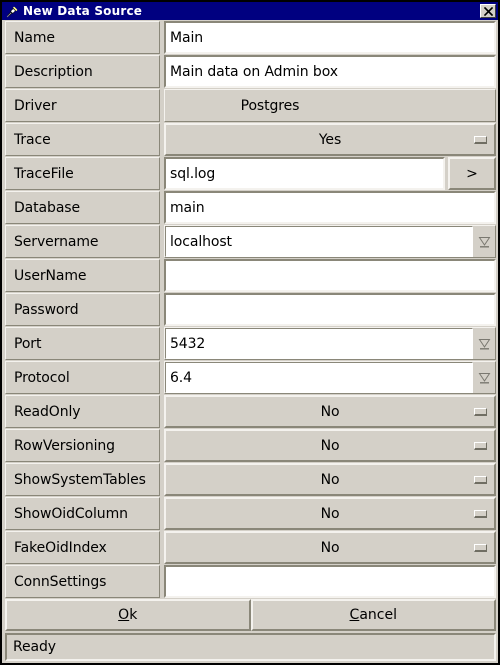 The width and height of the screenshot is (500, 665). I want to click on combobox-port-value: 5432, so click(319, 343).